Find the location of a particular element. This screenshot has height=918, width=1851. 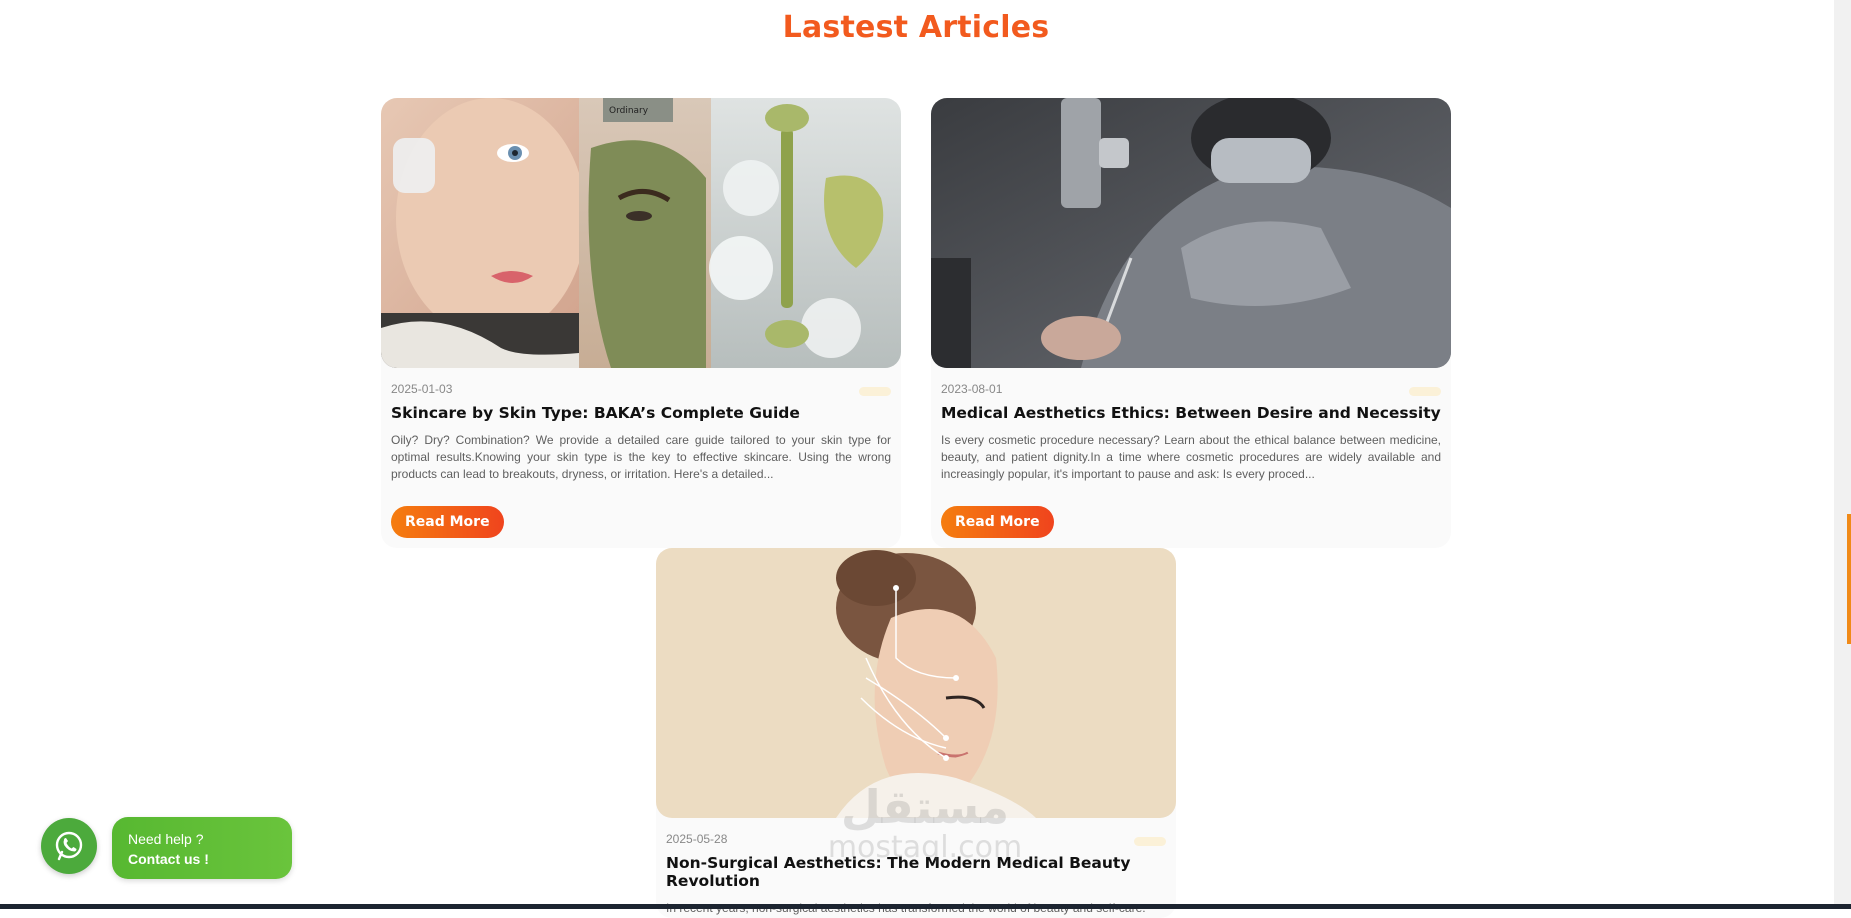

article-image-face is located at coordinates (916, 683).